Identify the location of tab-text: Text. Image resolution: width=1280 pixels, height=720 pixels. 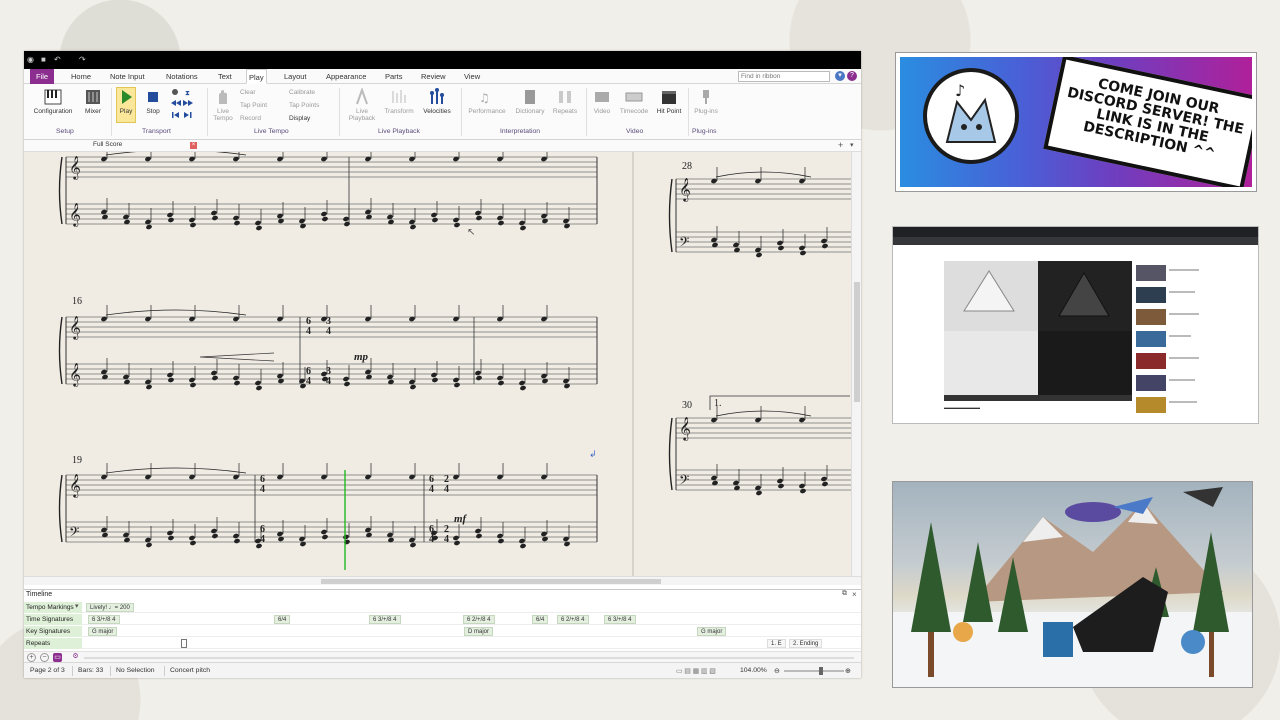
(225, 76).